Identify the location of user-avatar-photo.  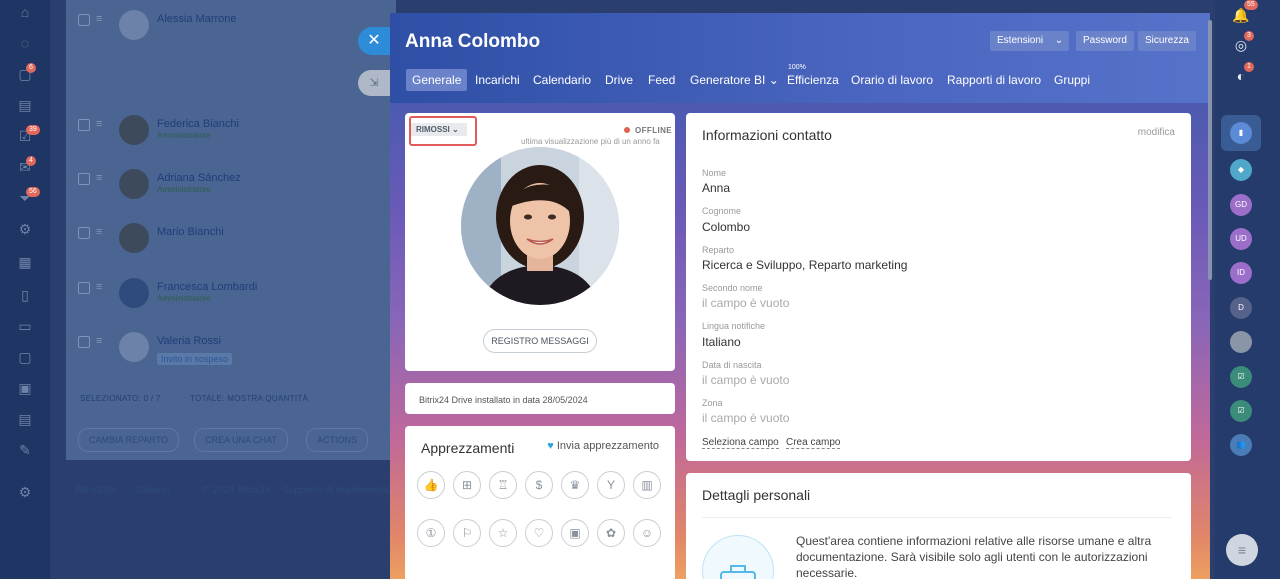
(1241, 342).